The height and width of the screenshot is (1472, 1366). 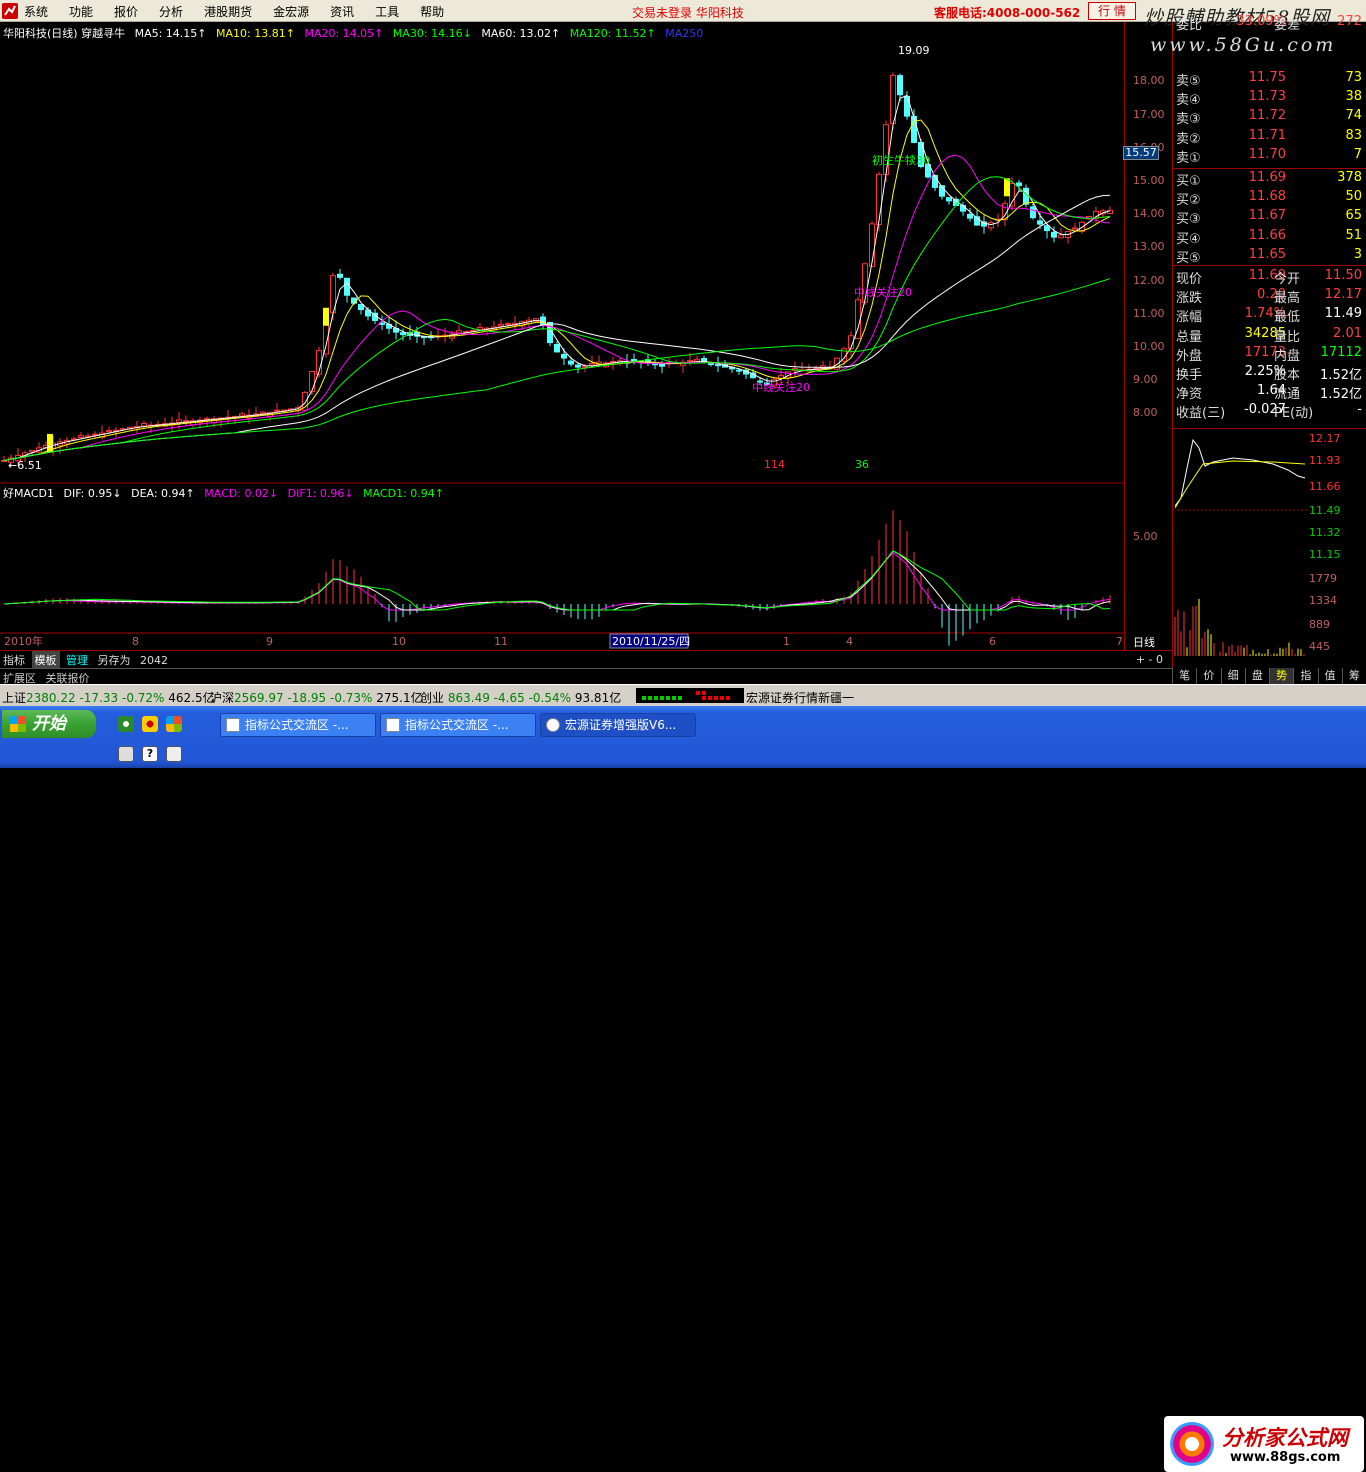 What do you see at coordinates (1270, 296) in the screenshot?
I see `quote-row: 涨跌 0.20 最高 12.17` at bounding box center [1270, 296].